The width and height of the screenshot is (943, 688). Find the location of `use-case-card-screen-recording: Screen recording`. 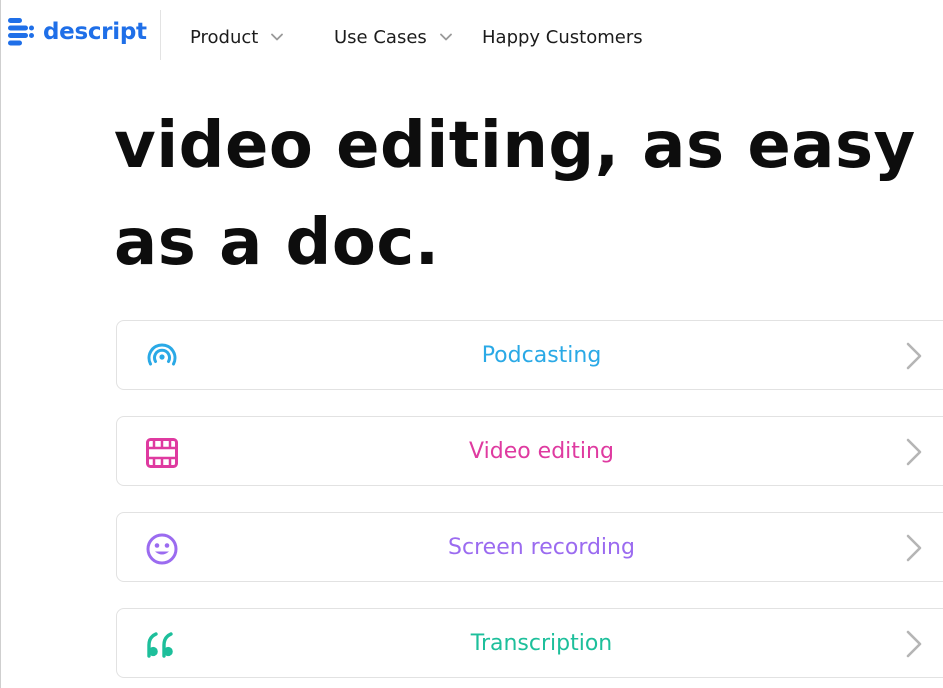

use-case-card-screen-recording: Screen recording is located at coordinates (529, 547).